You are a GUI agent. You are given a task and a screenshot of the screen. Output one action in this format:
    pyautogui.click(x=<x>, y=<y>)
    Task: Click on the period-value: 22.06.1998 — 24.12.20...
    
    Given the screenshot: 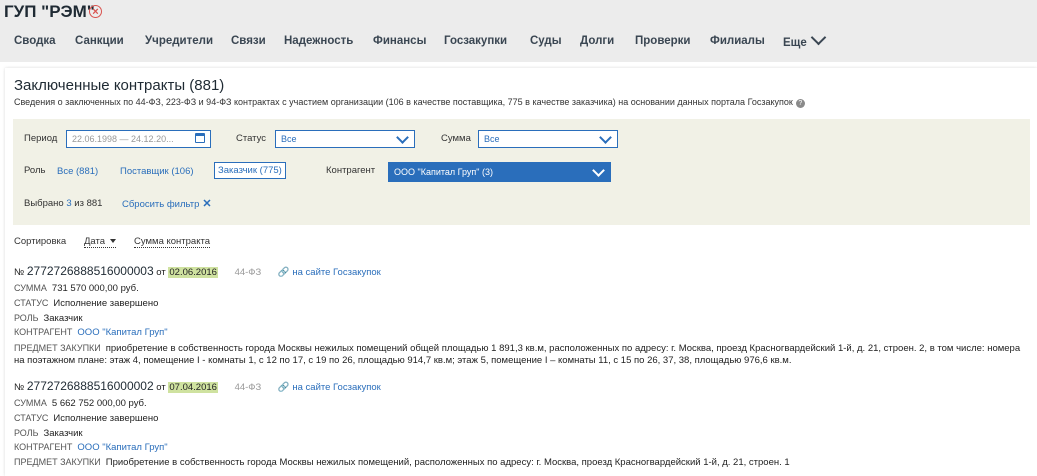 What is the action you would take?
    pyautogui.click(x=123, y=139)
    